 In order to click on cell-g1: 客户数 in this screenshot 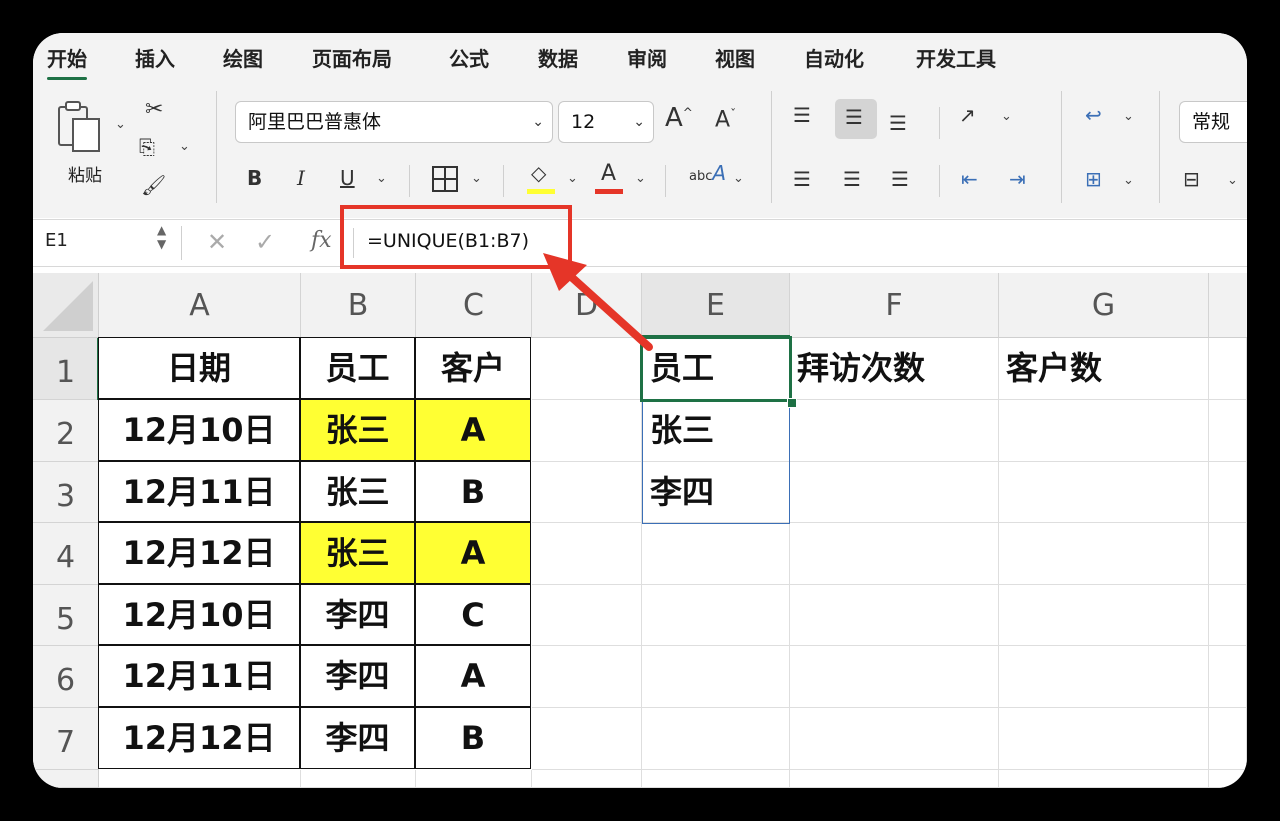, I will do `click(1105, 369)`.